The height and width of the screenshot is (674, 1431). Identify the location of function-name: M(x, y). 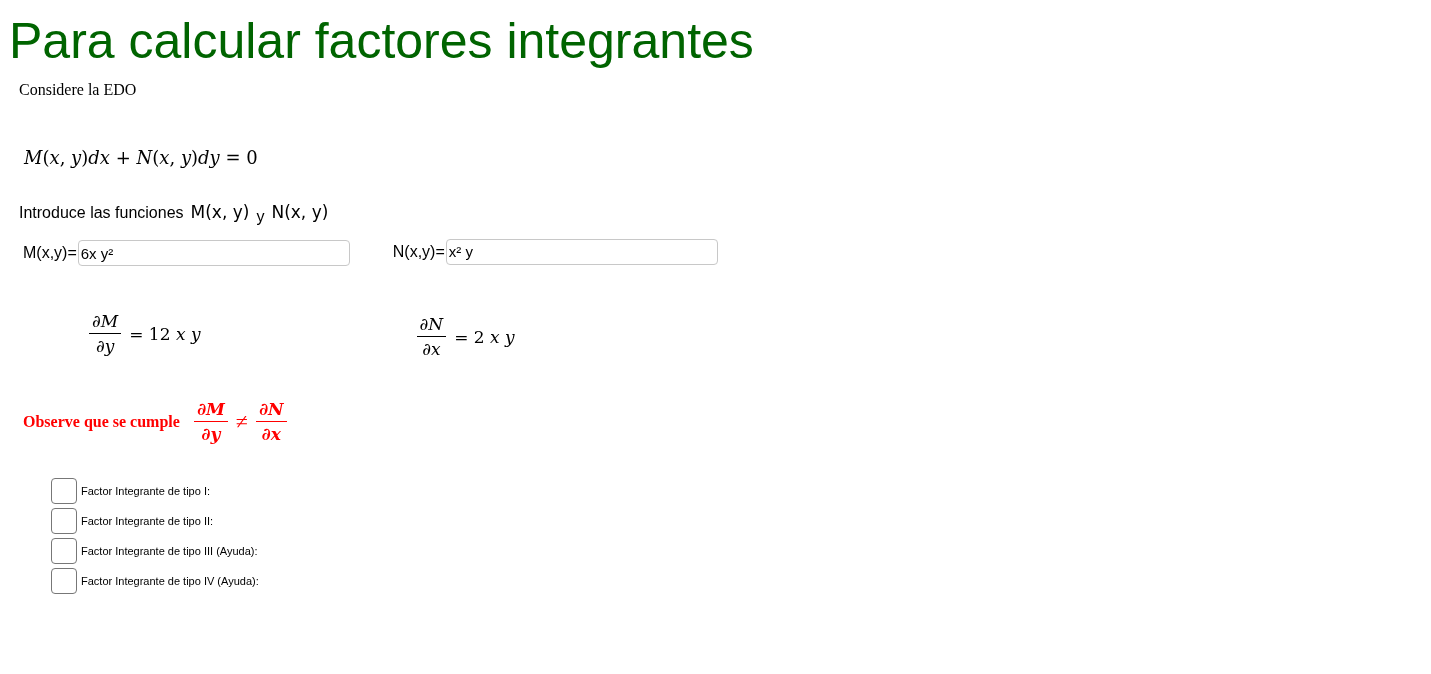
(220, 212).